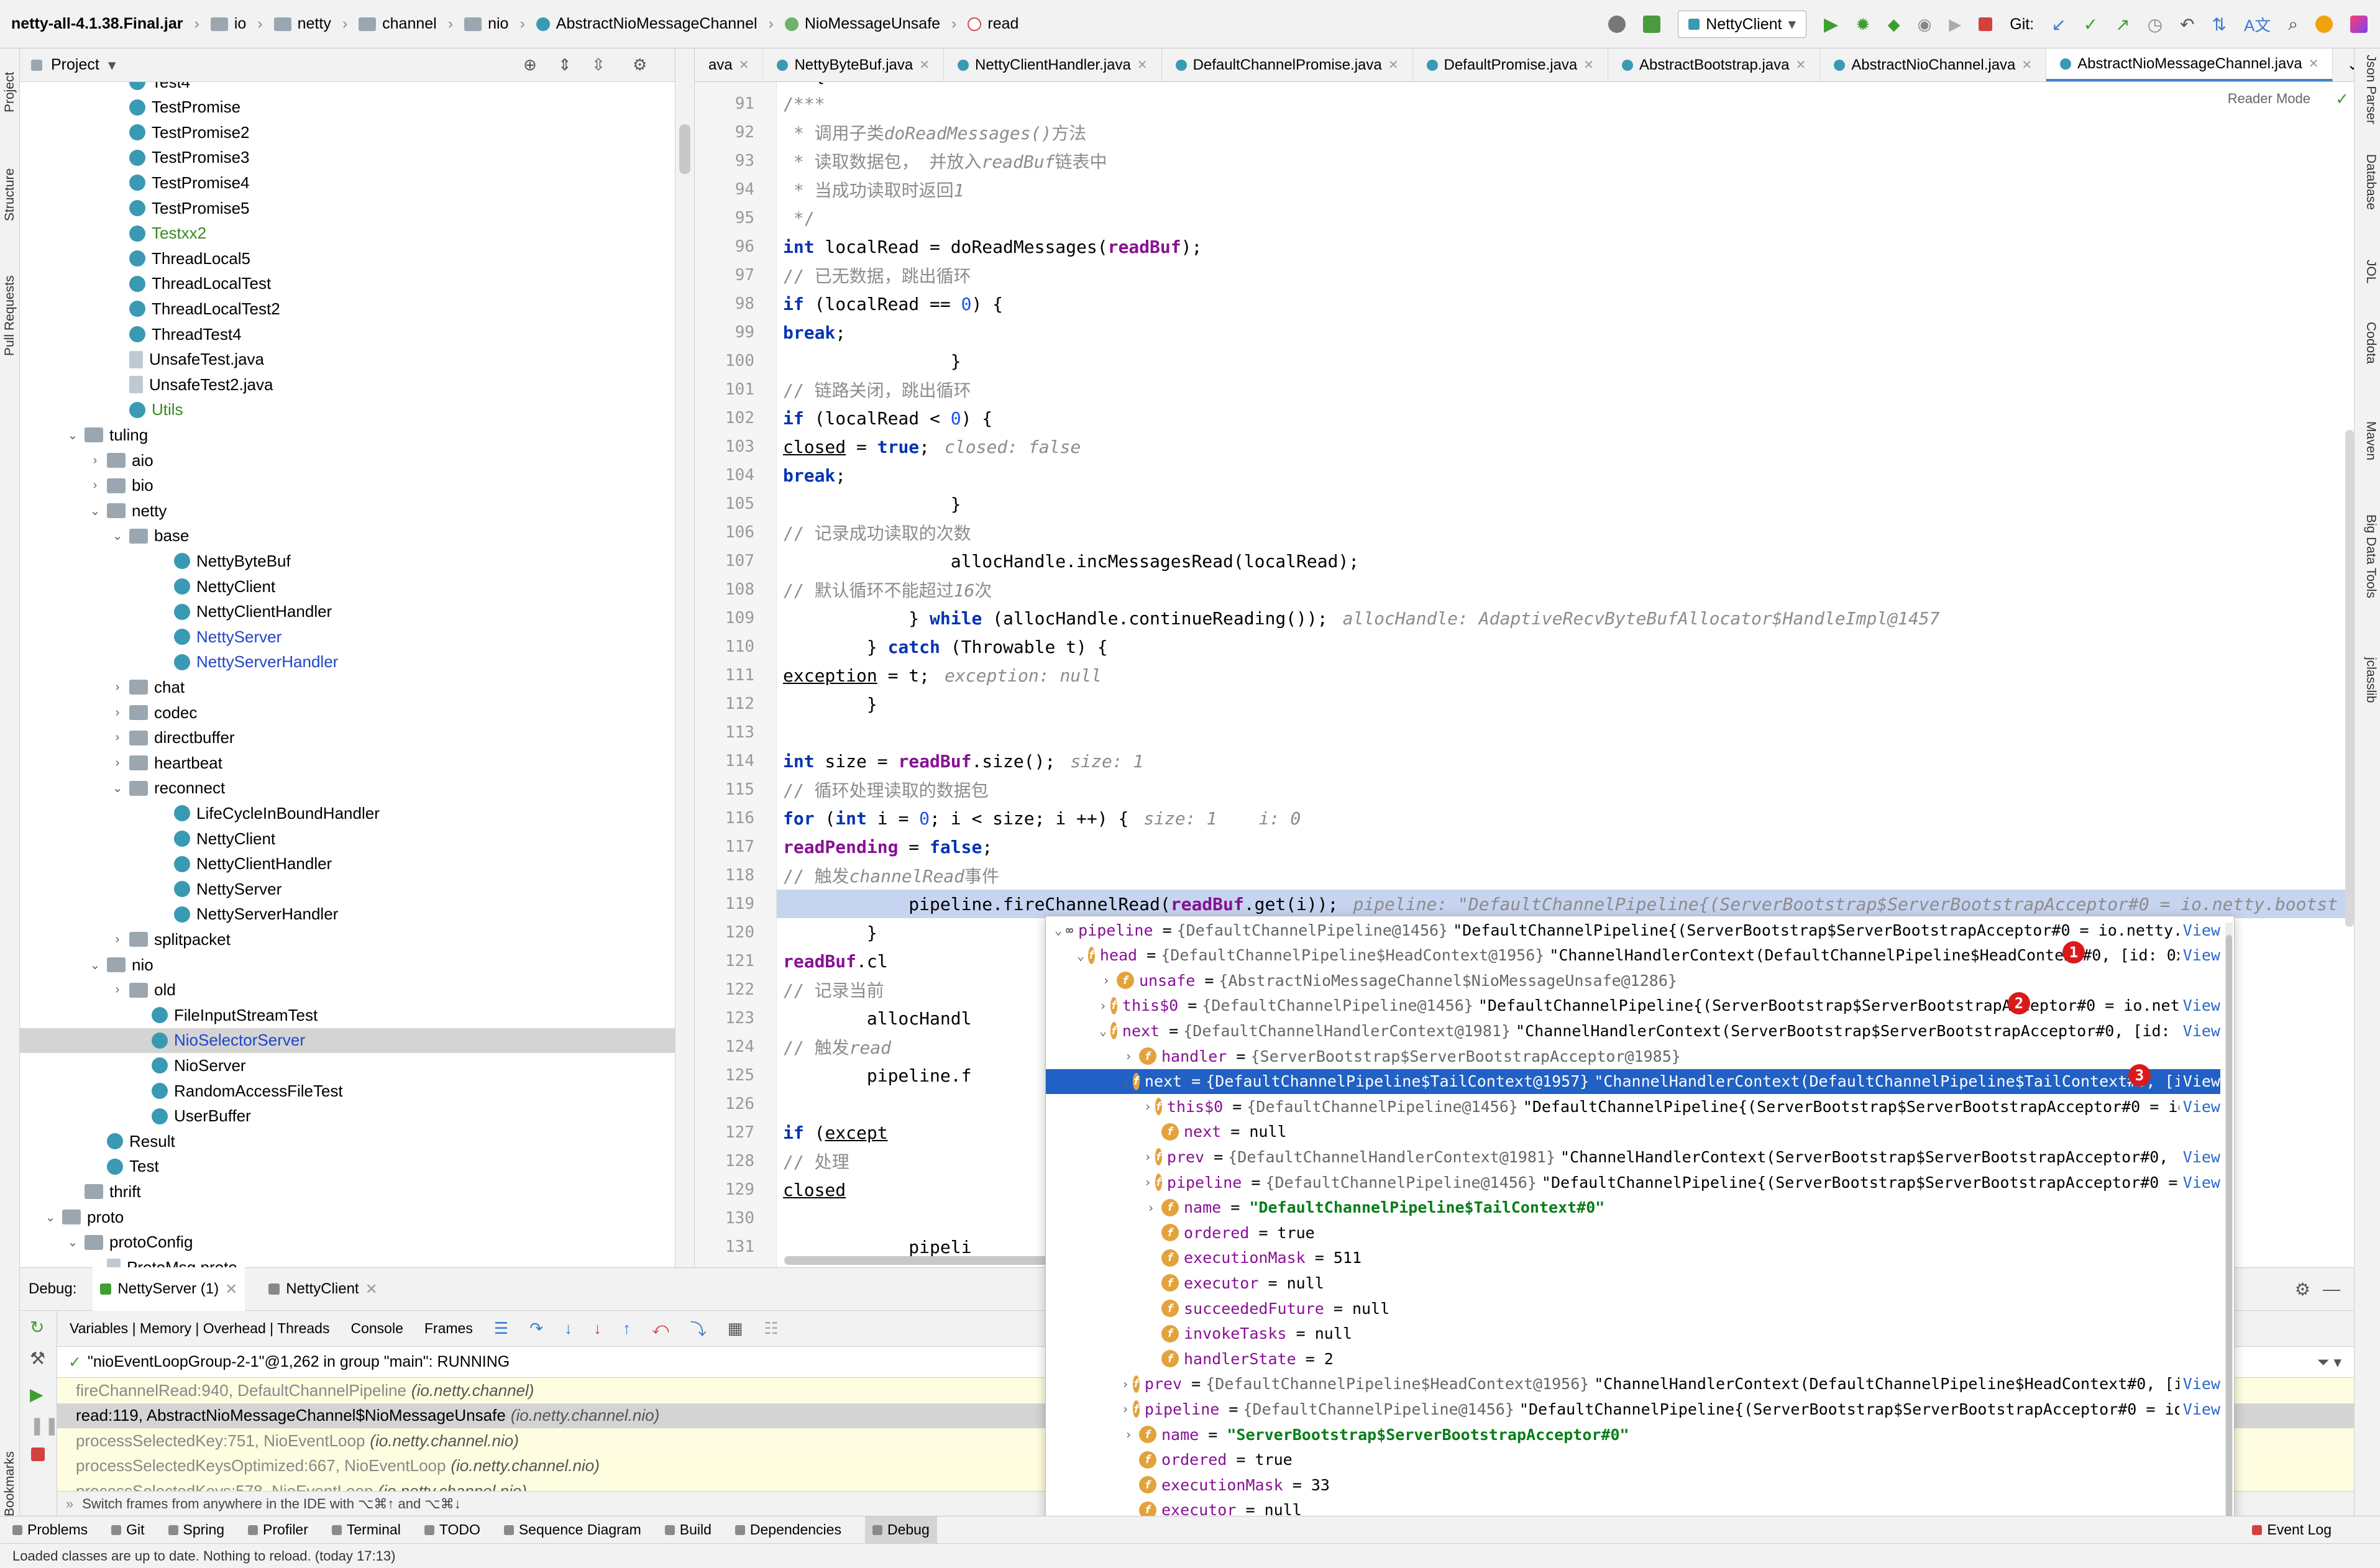 The height and width of the screenshot is (1568, 2380). Describe the element at coordinates (888, 875) in the screenshot. I see `code-line: // 触发channelRead事件` at that location.